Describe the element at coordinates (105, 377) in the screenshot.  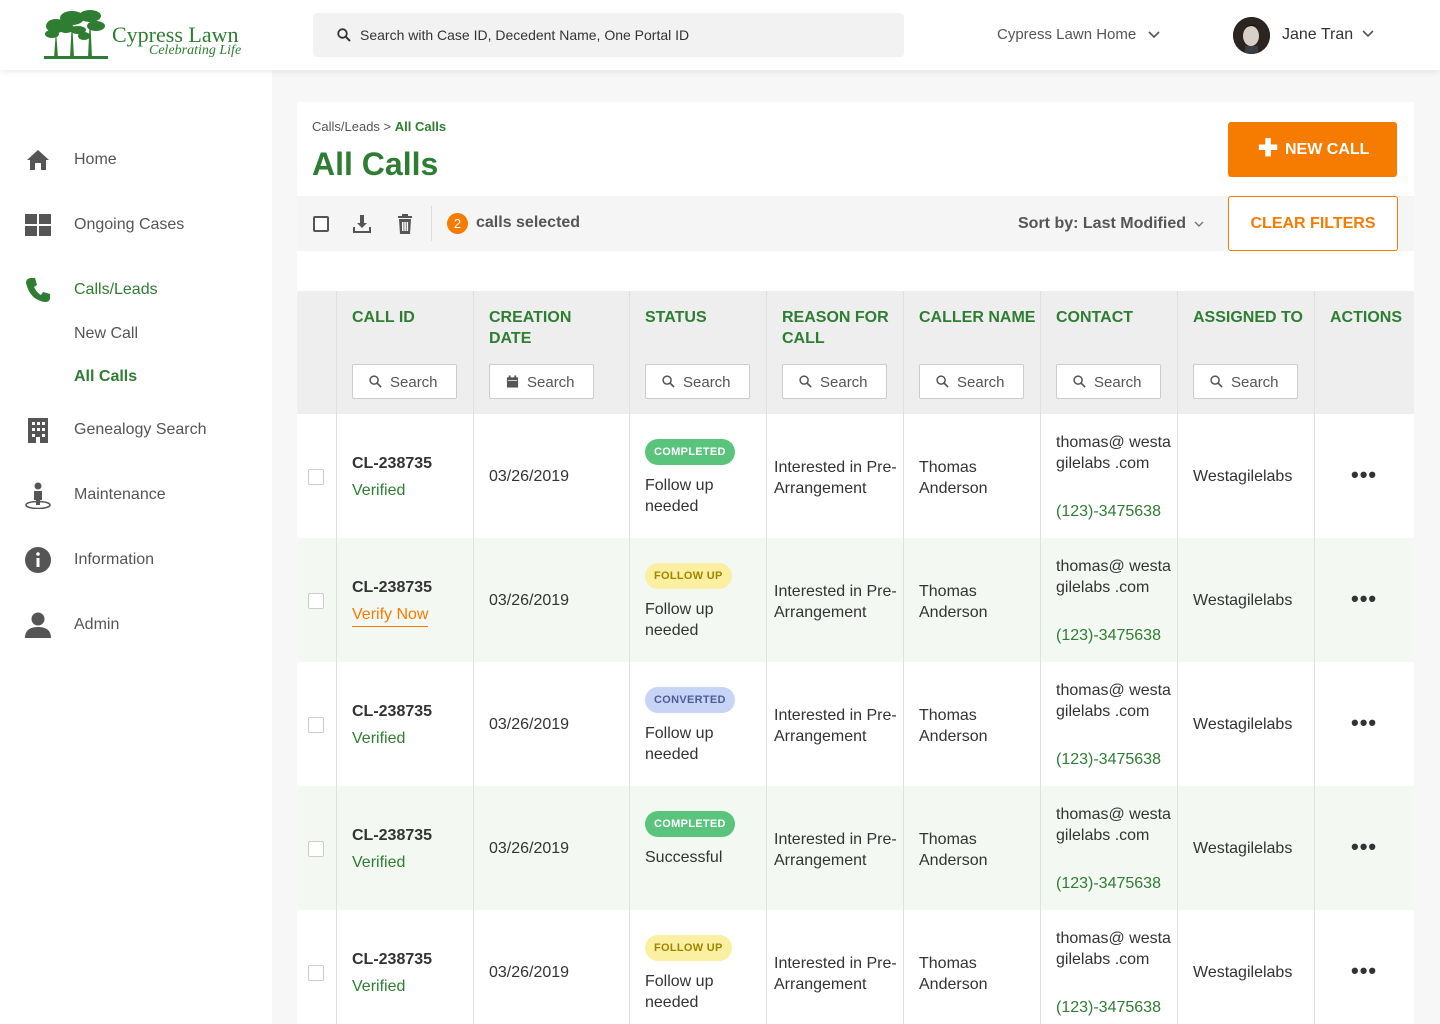
I see `sidebar-subitem-all-calls: All Calls` at that location.